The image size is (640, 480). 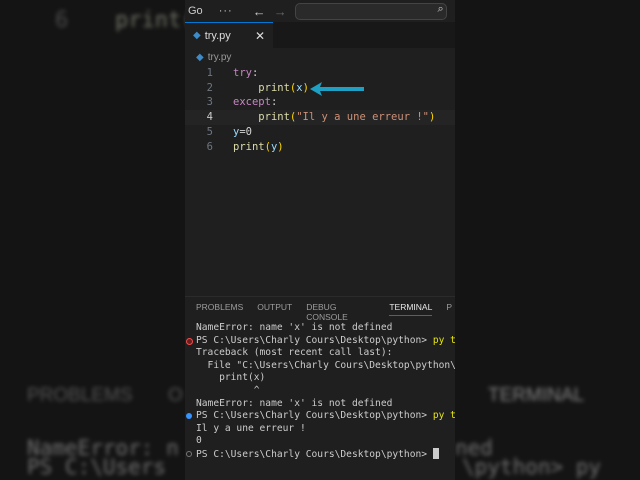 I want to click on bg-text: O, so click(x=175, y=395).